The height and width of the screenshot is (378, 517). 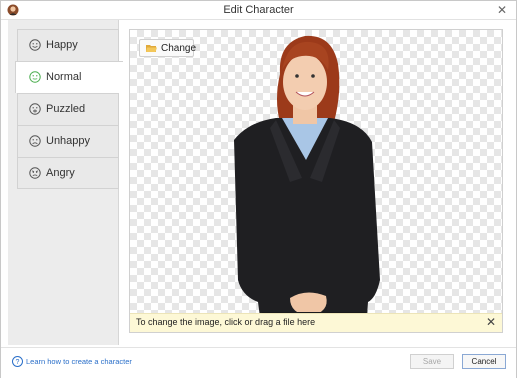 I want to click on folder-open-icon, so click(x=151, y=48).